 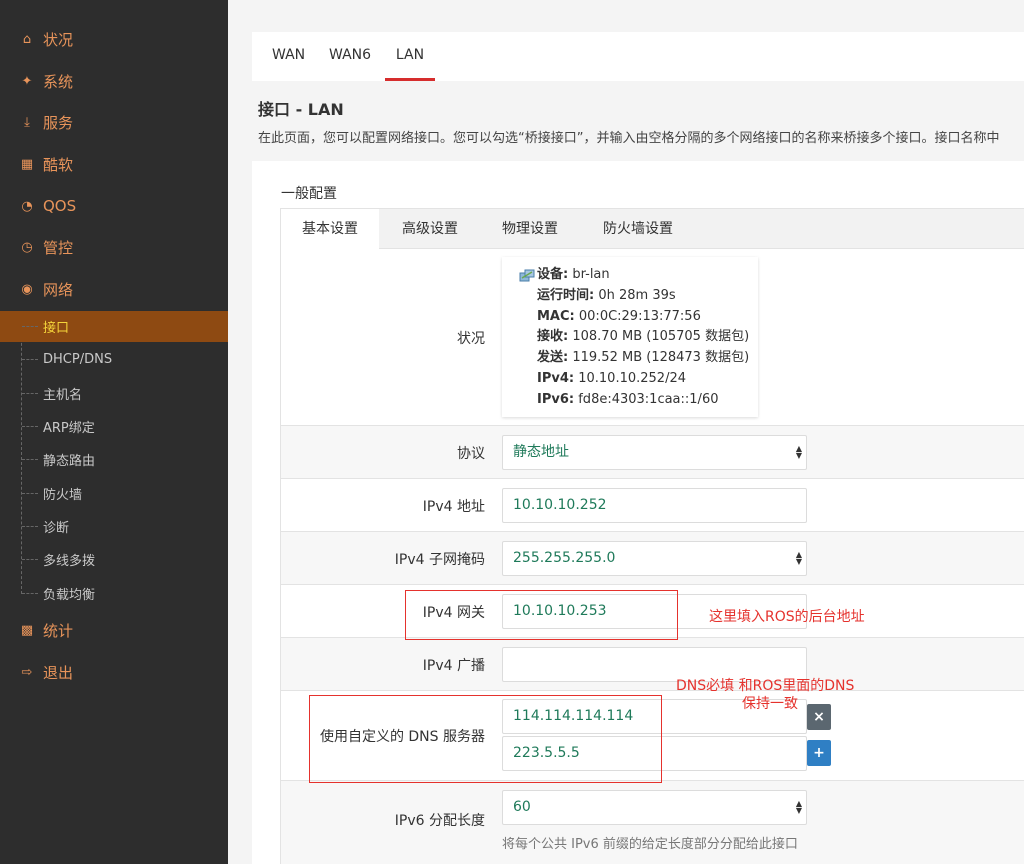 What do you see at coordinates (606, 295) in the screenshot?
I see `status-uptime: 运行时间: 0h 28m 39s` at bounding box center [606, 295].